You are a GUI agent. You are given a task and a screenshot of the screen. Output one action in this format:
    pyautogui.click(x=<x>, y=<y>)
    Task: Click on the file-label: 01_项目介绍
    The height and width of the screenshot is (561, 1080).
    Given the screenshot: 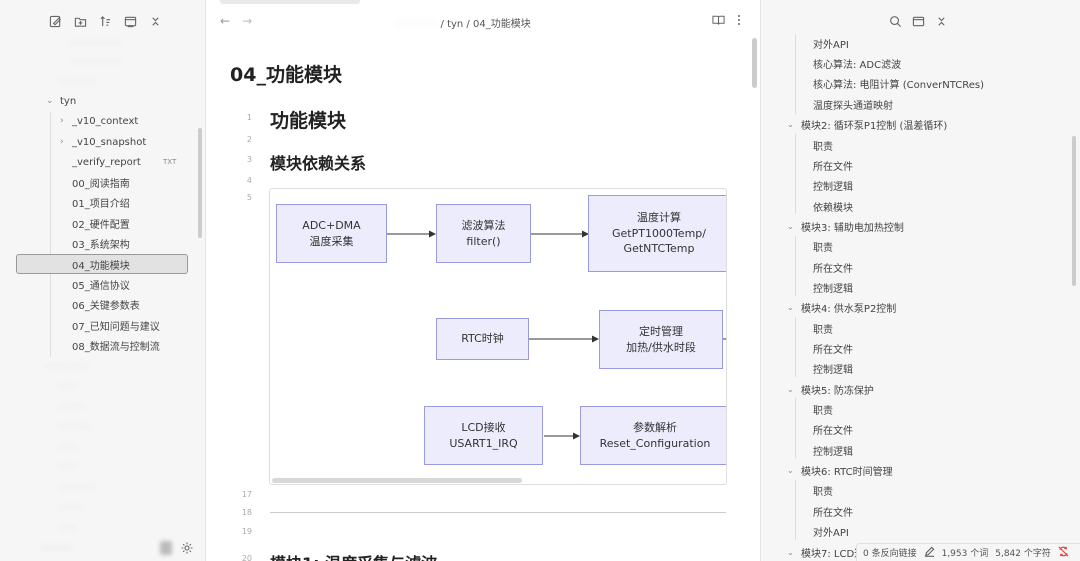 What is the action you would take?
    pyautogui.click(x=101, y=204)
    